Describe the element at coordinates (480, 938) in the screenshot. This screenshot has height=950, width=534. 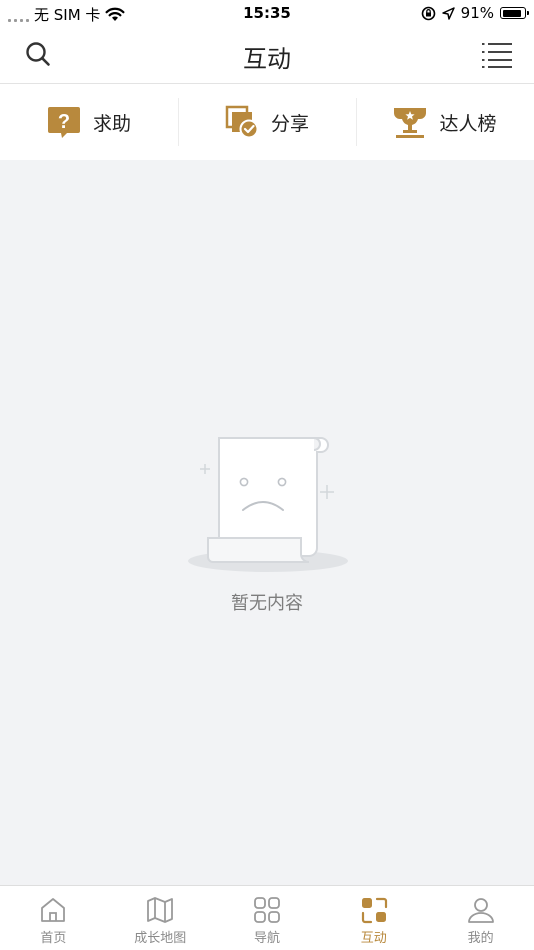
I see `tab-mine-label: 我的` at that location.